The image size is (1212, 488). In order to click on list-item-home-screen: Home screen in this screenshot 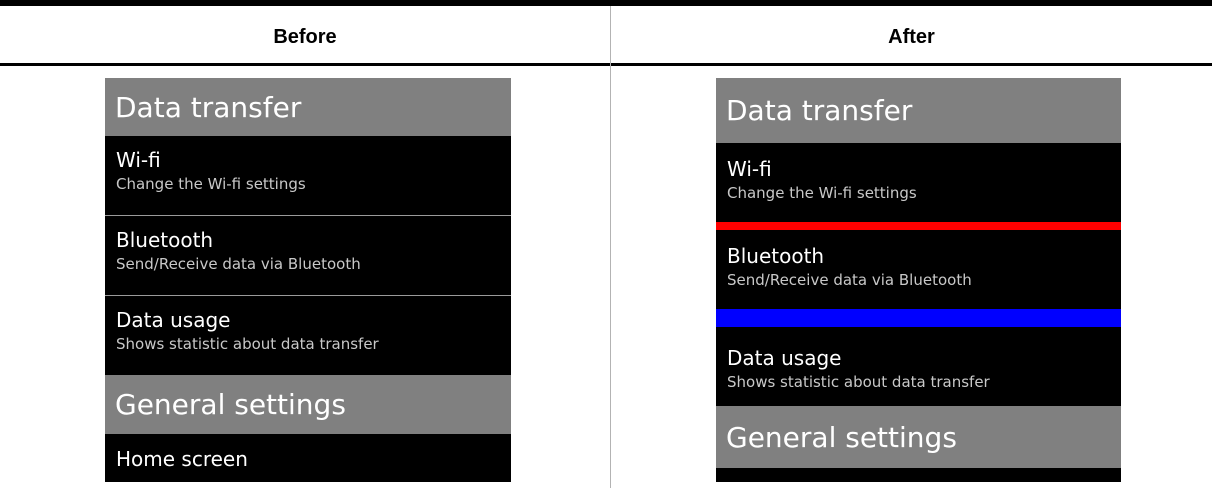, I will do `click(308, 458)`.